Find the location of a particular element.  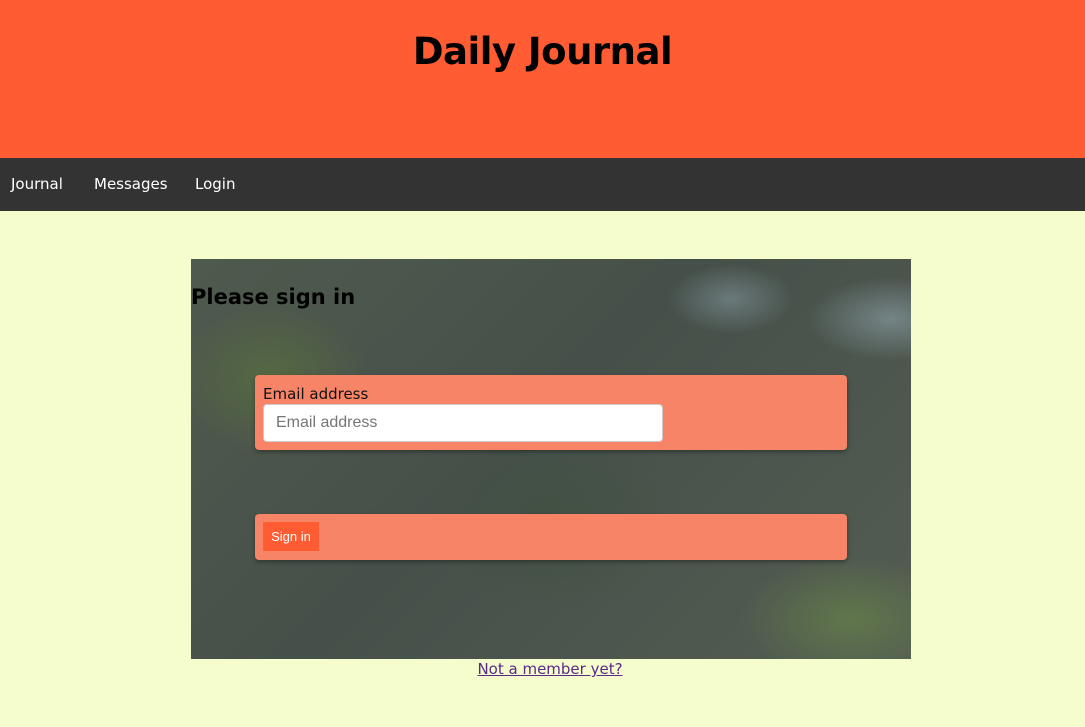

email-input is located at coordinates (463, 423).